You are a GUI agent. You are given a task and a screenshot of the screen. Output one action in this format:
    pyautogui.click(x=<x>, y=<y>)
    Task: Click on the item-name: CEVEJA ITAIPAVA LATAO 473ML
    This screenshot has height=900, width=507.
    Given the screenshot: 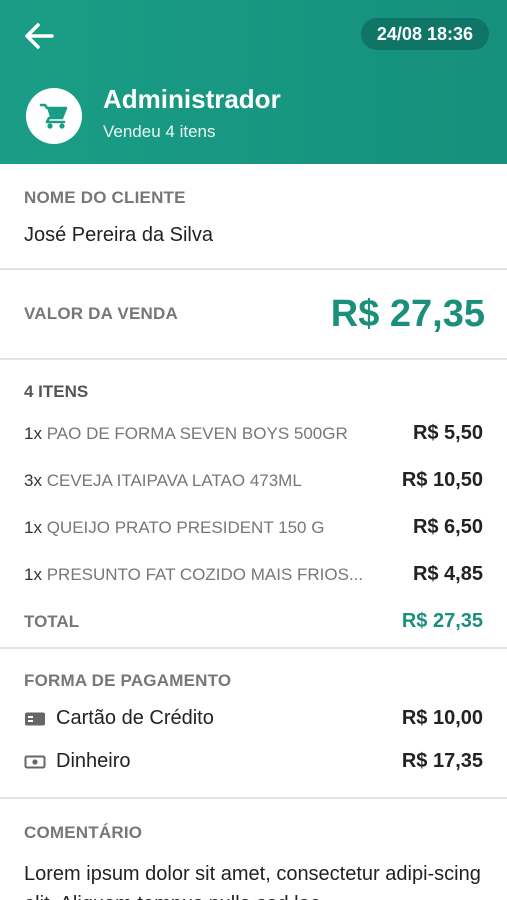 What is the action you would take?
    pyautogui.click(x=174, y=480)
    